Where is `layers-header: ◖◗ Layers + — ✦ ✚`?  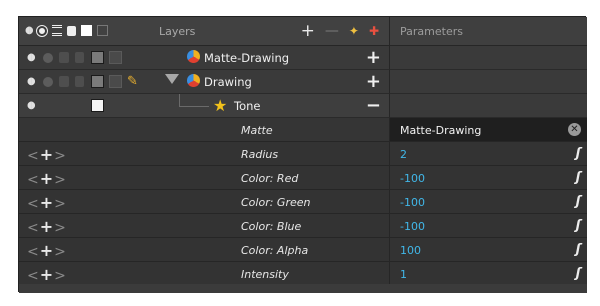
layers-header: ◖◗ Layers + — ✦ ✚ is located at coordinates (204, 31).